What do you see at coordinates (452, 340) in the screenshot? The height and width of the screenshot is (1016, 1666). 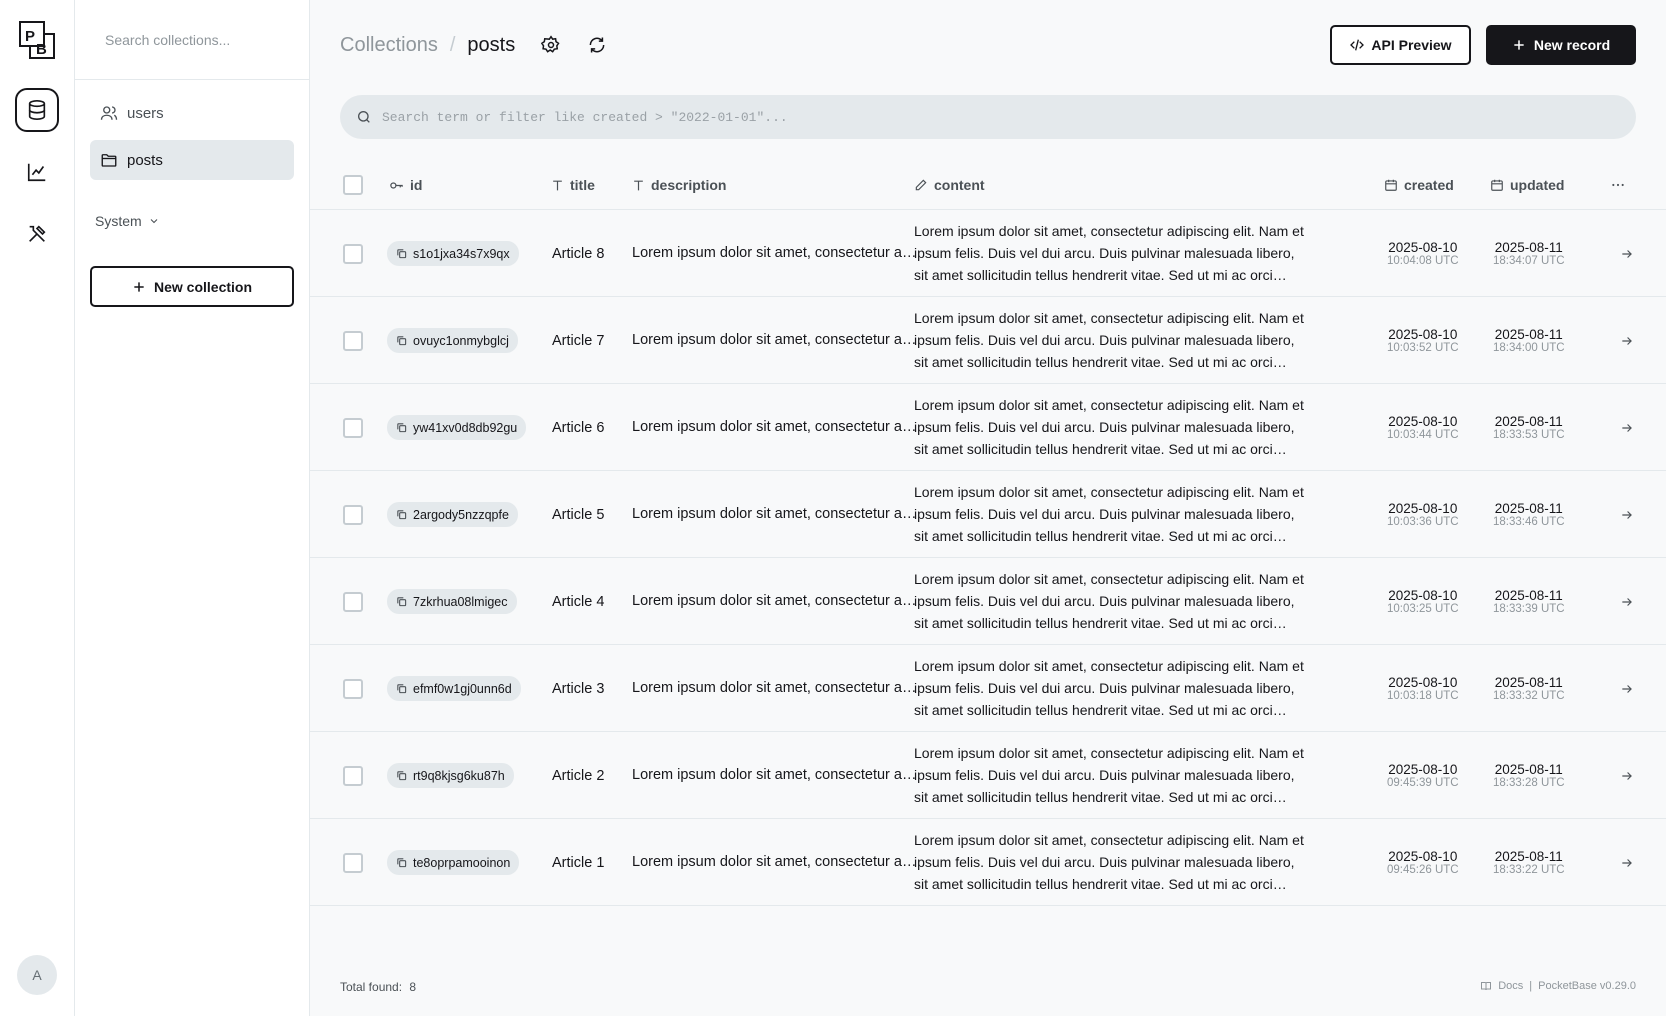 I see `record-id-chip: ovuyc1onmybglcj` at bounding box center [452, 340].